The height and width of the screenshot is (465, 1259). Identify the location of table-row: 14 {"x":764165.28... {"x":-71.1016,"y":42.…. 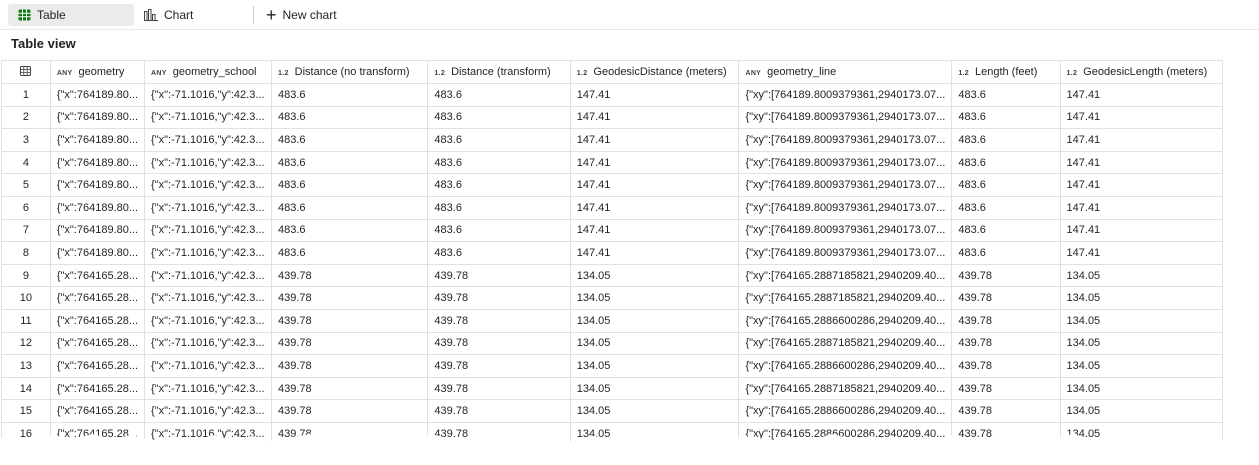
(630, 388).